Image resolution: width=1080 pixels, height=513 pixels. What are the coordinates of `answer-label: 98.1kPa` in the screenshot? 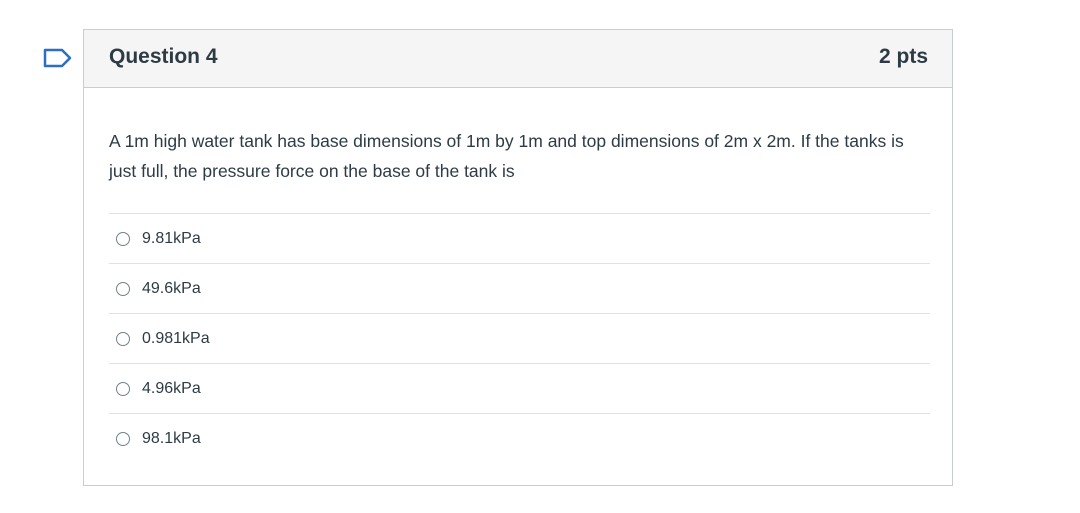 It's located at (171, 438).